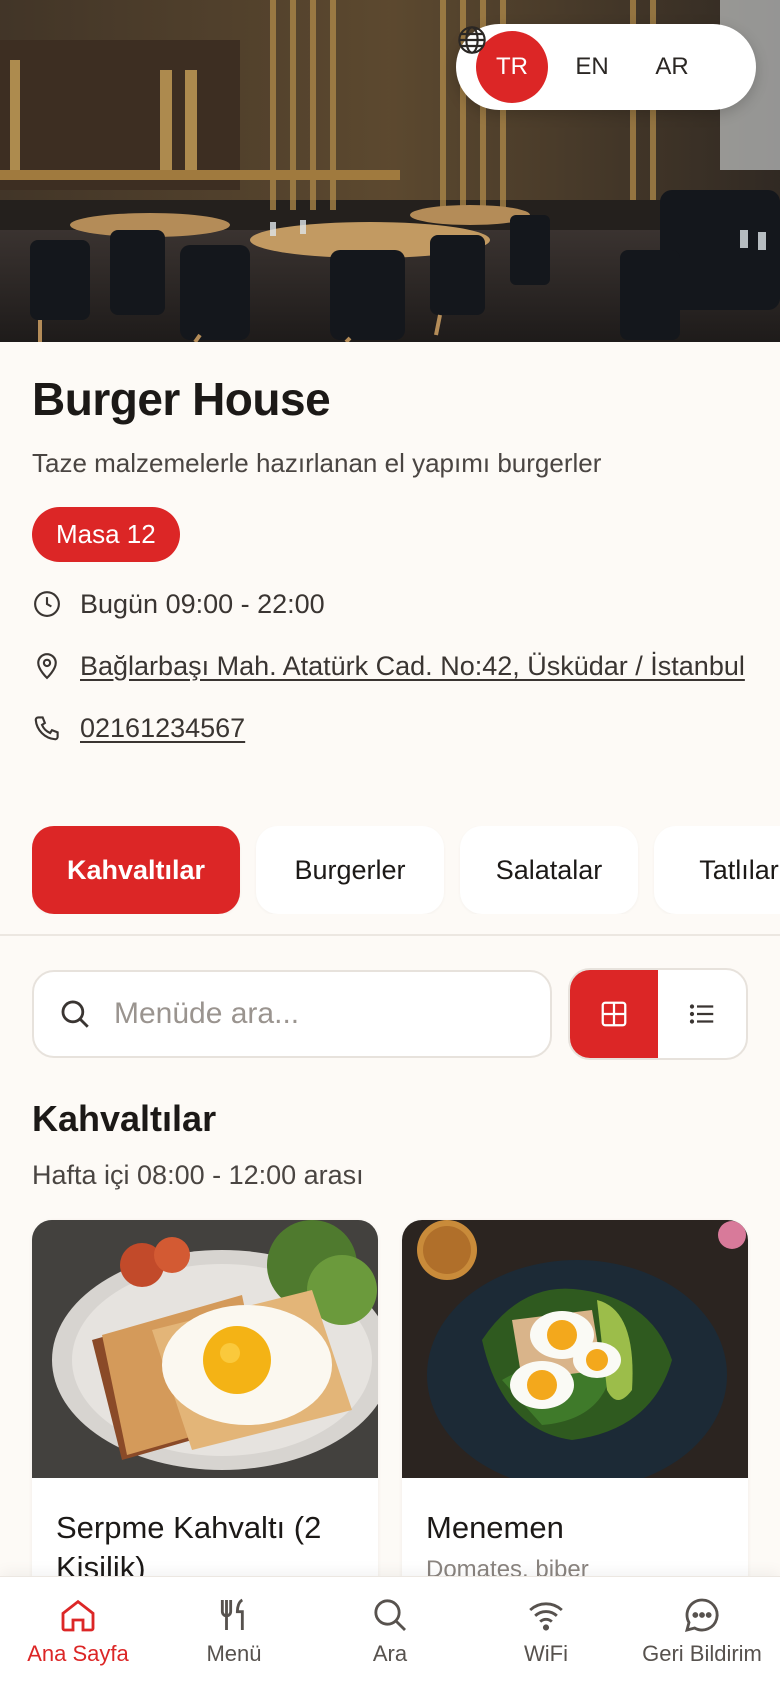 The width and height of the screenshot is (780, 1688). What do you see at coordinates (392, 728) in the screenshot?
I see `phone-row: 02161234567` at bounding box center [392, 728].